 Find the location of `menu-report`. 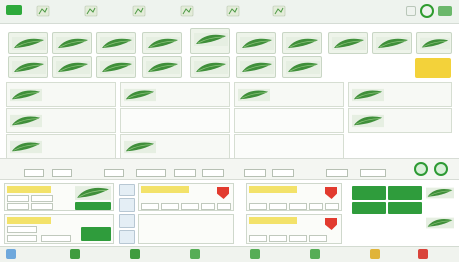

menu-report is located at coordinates (243, 11).